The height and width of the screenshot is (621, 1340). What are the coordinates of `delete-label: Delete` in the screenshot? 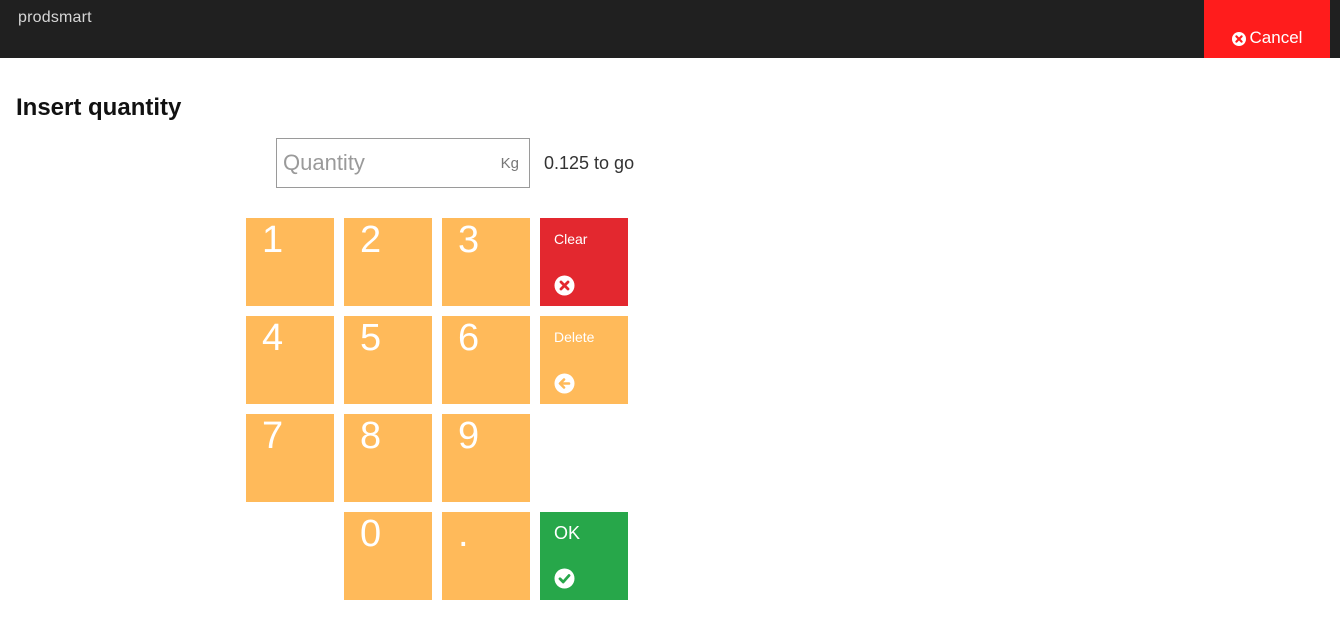 It's located at (574, 337).